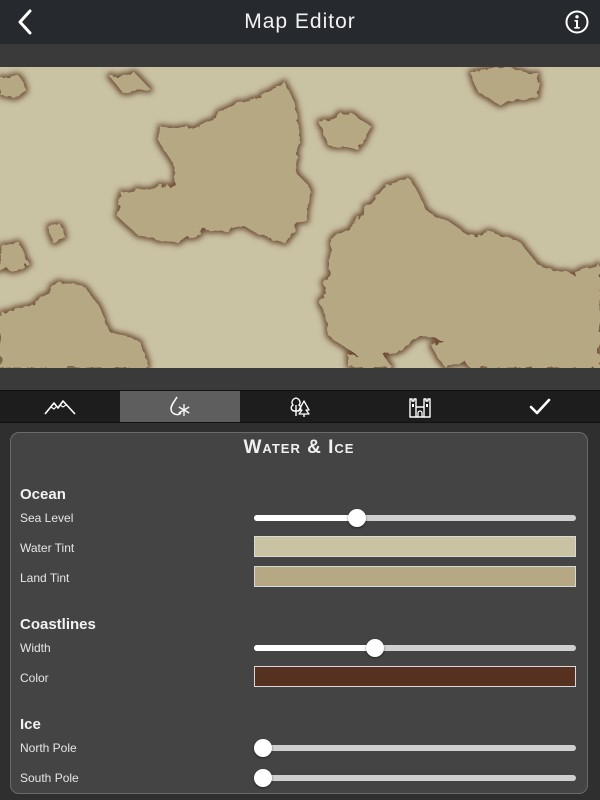 The image size is (600, 800). Describe the element at coordinates (300, 55) in the screenshot. I see `map-top-margin` at that location.